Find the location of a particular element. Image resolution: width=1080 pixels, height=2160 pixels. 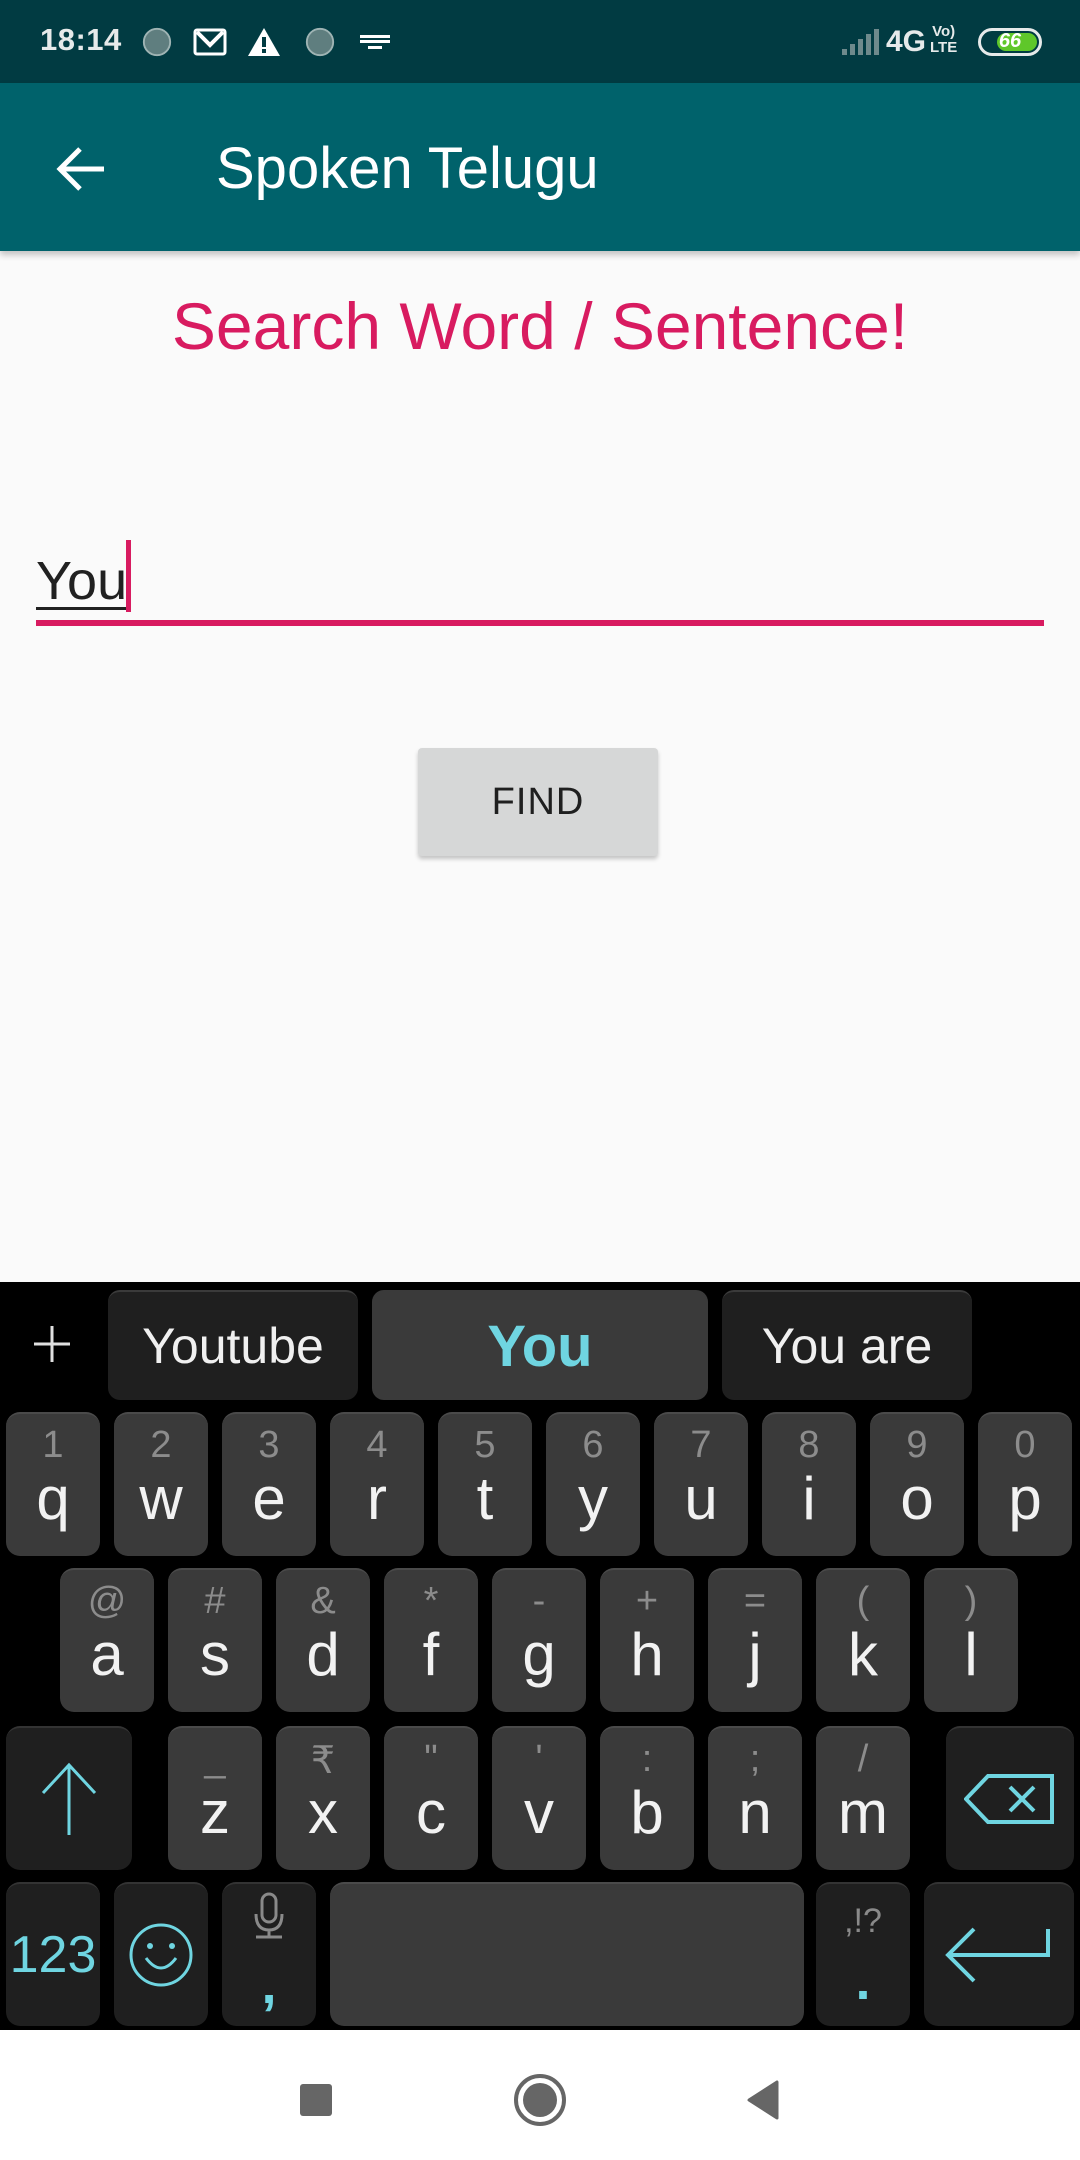

key-label: g is located at coordinates (539, 1654).